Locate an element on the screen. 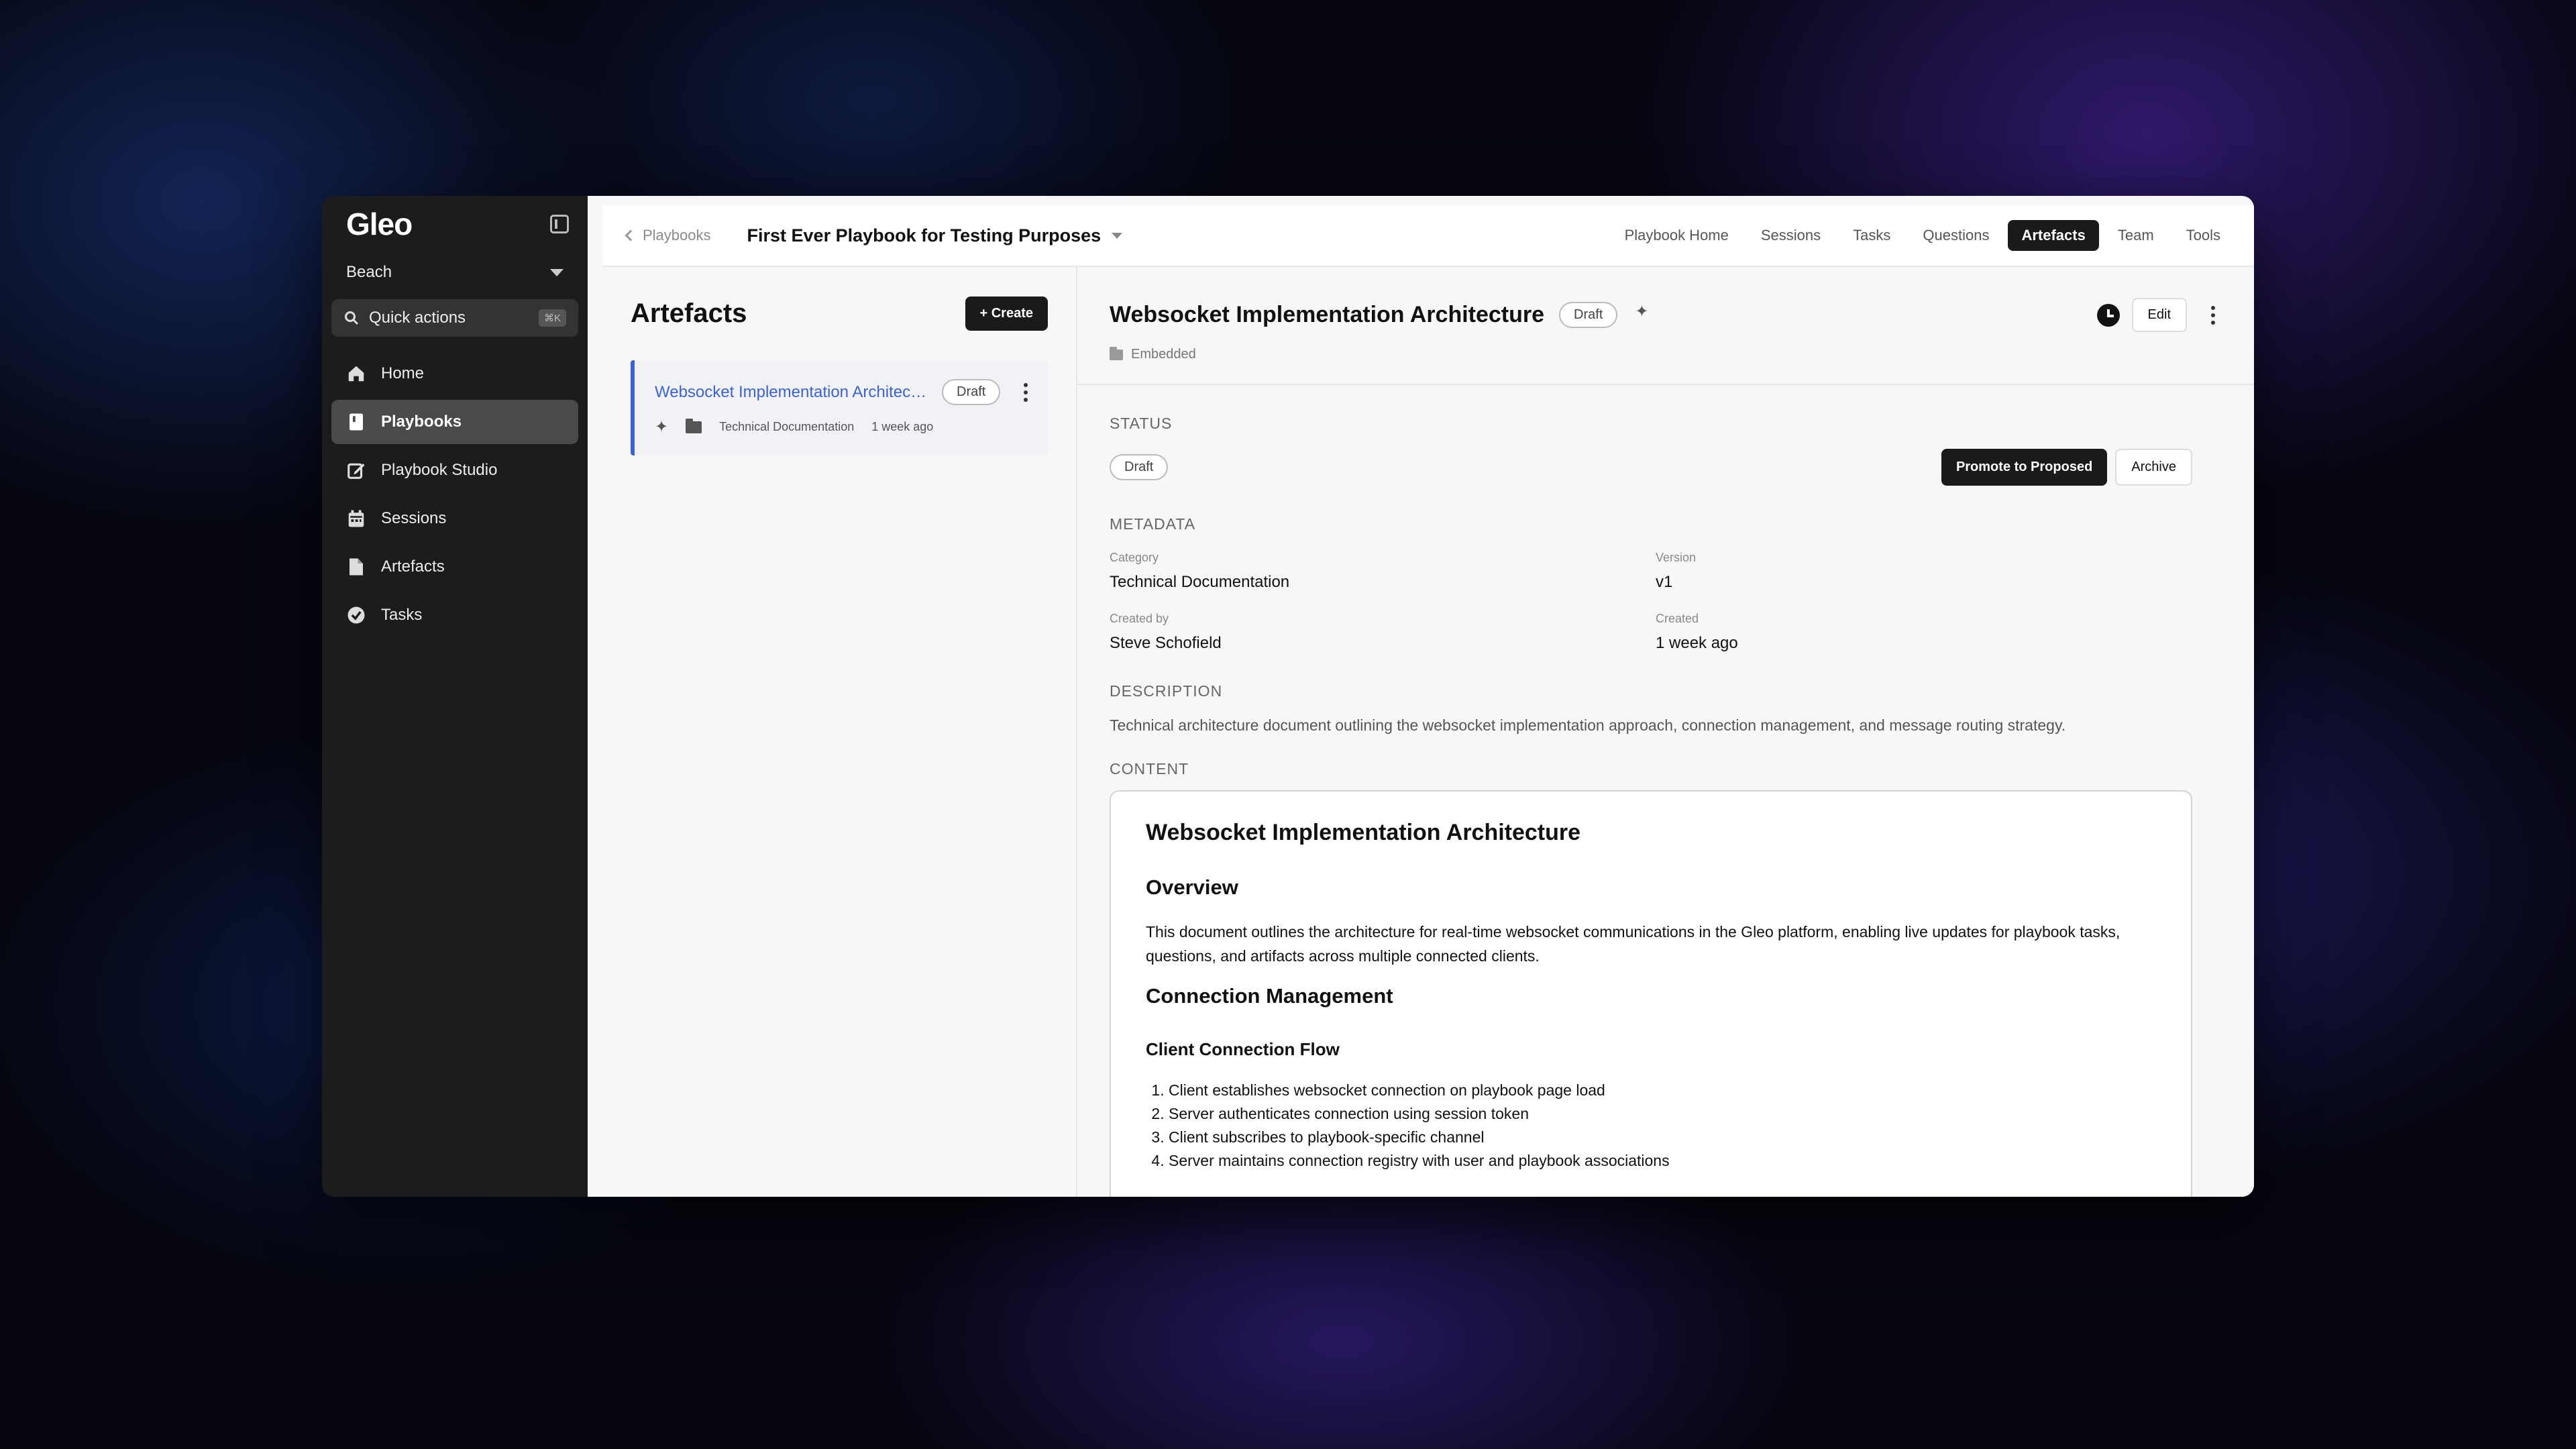 Image resolution: width=2576 pixels, height=1449 pixels. tab-artefacts: Artefacts is located at coordinates (2053, 235).